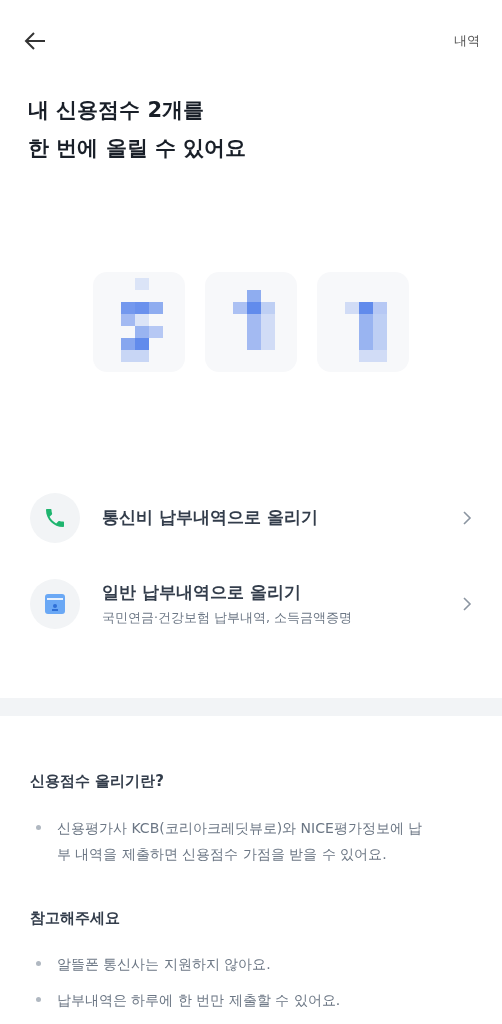  What do you see at coordinates (55, 604) in the screenshot?
I see `folder-card-icon` at bounding box center [55, 604].